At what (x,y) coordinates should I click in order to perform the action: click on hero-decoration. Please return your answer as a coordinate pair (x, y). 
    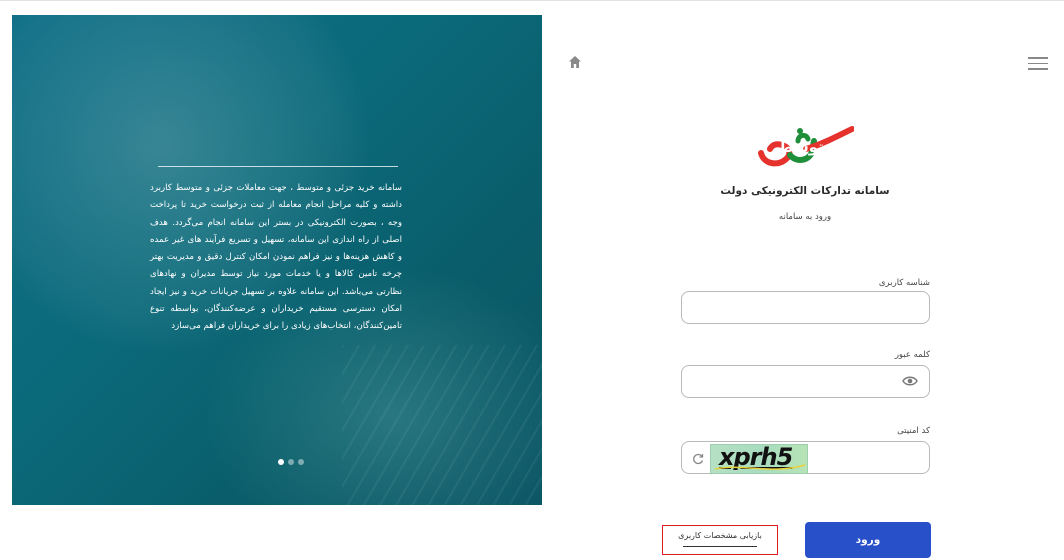
    Looking at the image, I should click on (442, 425).